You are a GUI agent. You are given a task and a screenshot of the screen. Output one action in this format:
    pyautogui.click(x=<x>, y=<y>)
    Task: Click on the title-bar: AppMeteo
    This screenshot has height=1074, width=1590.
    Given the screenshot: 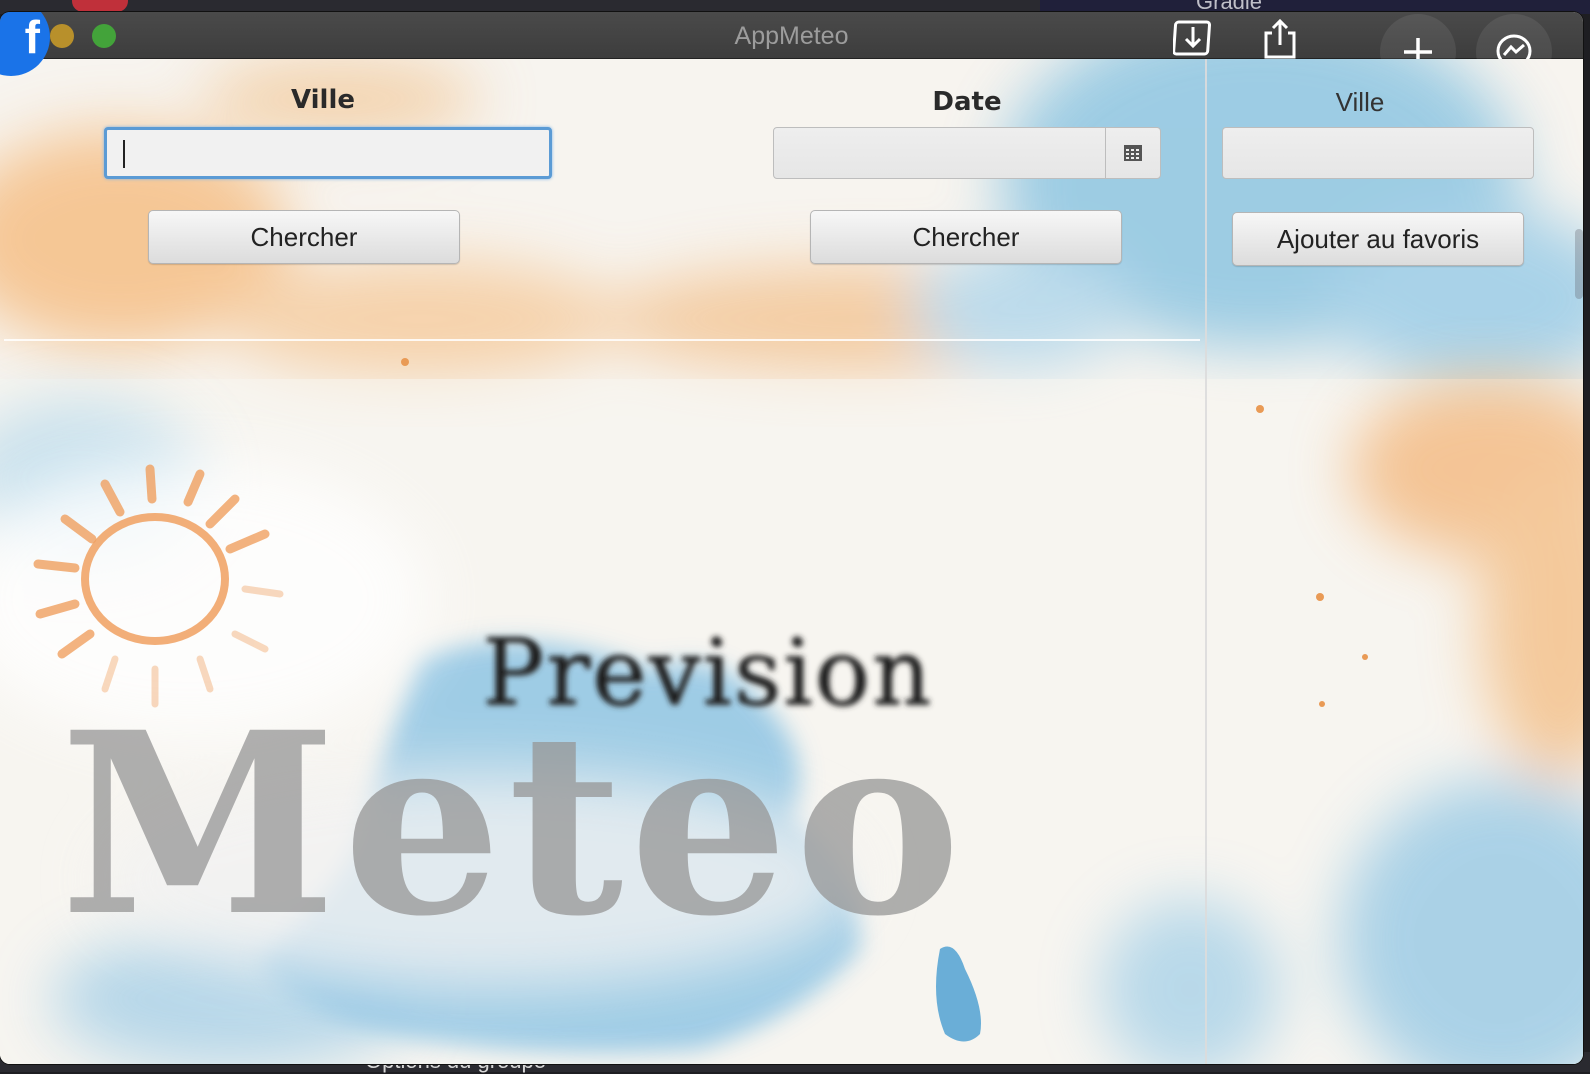 What is the action you would take?
    pyautogui.click(x=791, y=51)
    